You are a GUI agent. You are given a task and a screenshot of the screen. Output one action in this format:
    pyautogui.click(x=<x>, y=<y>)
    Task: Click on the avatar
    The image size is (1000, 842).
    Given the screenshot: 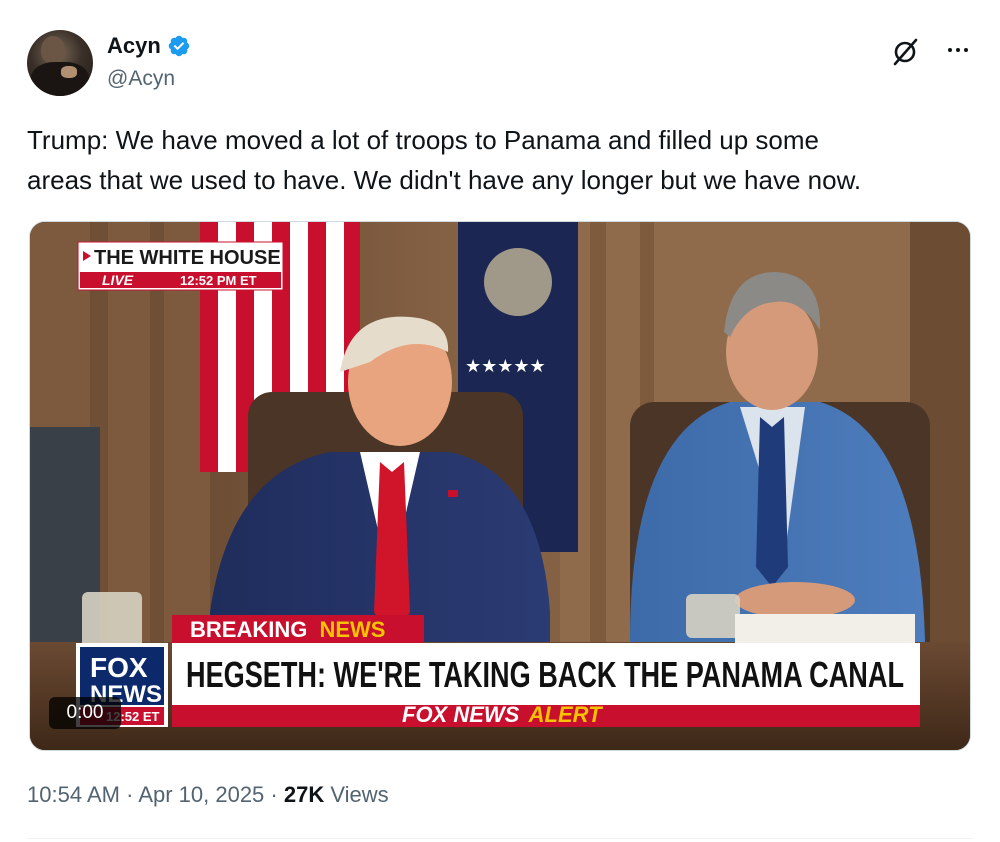 What is the action you would take?
    pyautogui.click(x=60, y=63)
    